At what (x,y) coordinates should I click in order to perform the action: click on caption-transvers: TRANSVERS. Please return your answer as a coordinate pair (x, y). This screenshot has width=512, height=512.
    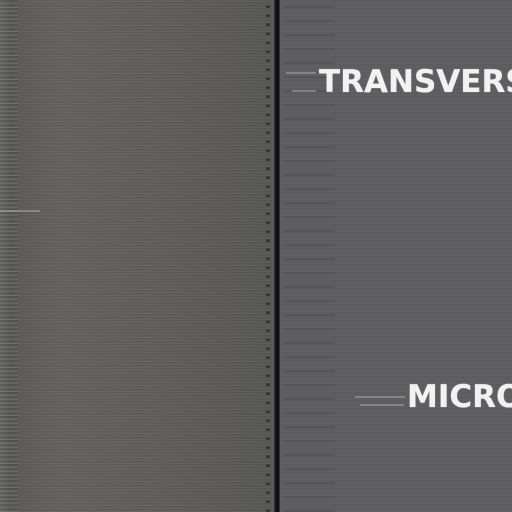
    Looking at the image, I should click on (415, 82).